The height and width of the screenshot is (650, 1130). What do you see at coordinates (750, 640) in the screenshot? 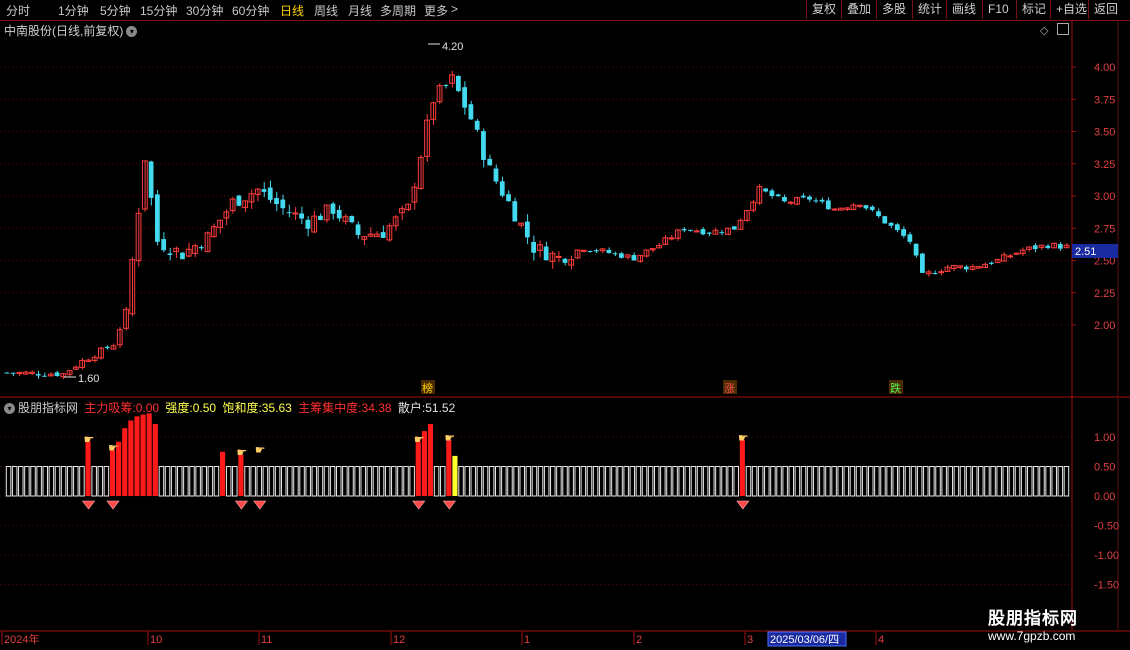
I see `time-label: 3` at bounding box center [750, 640].